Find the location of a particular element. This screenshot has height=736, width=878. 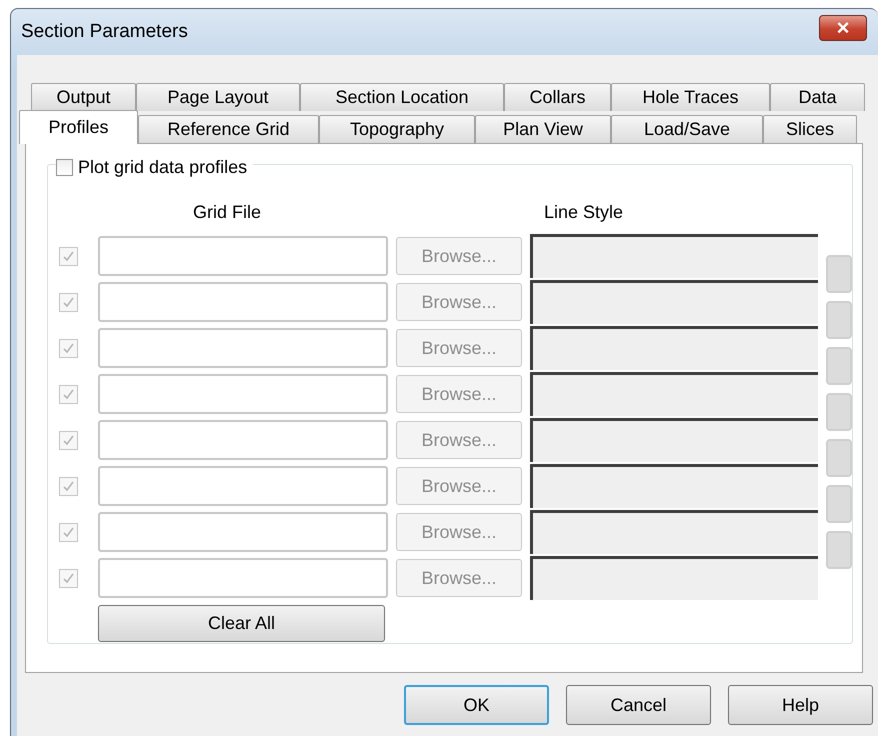

tab: Data is located at coordinates (817, 97).